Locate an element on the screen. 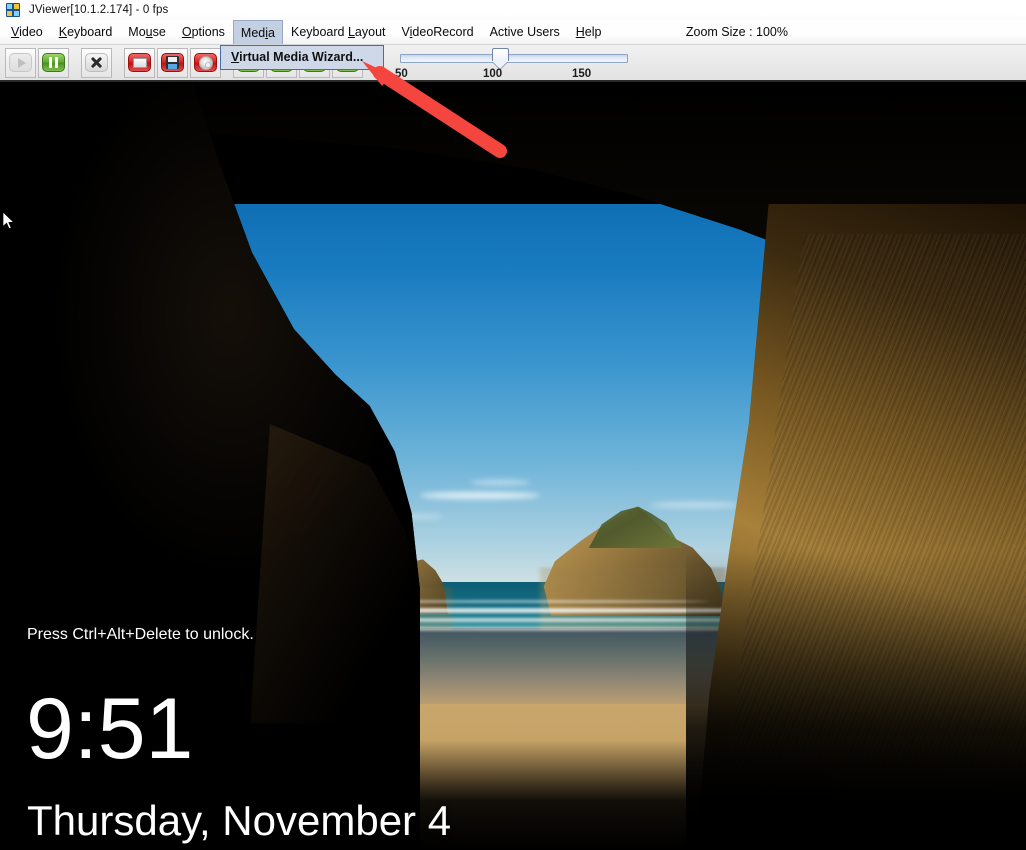 The width and height of the screenshot is (1026, 850). lock-screen-time: 9:51 is located at coordinates (110, 729).